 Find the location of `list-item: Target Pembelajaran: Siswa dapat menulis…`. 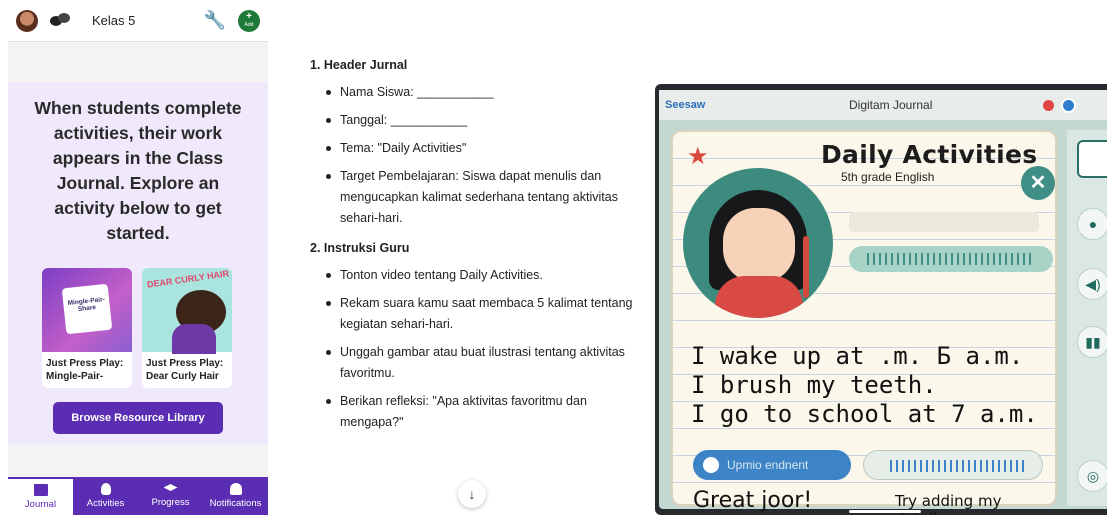

list-item: Target Pembelajaran: Siswa dapat menulis… is located at coordinates (475, 197).